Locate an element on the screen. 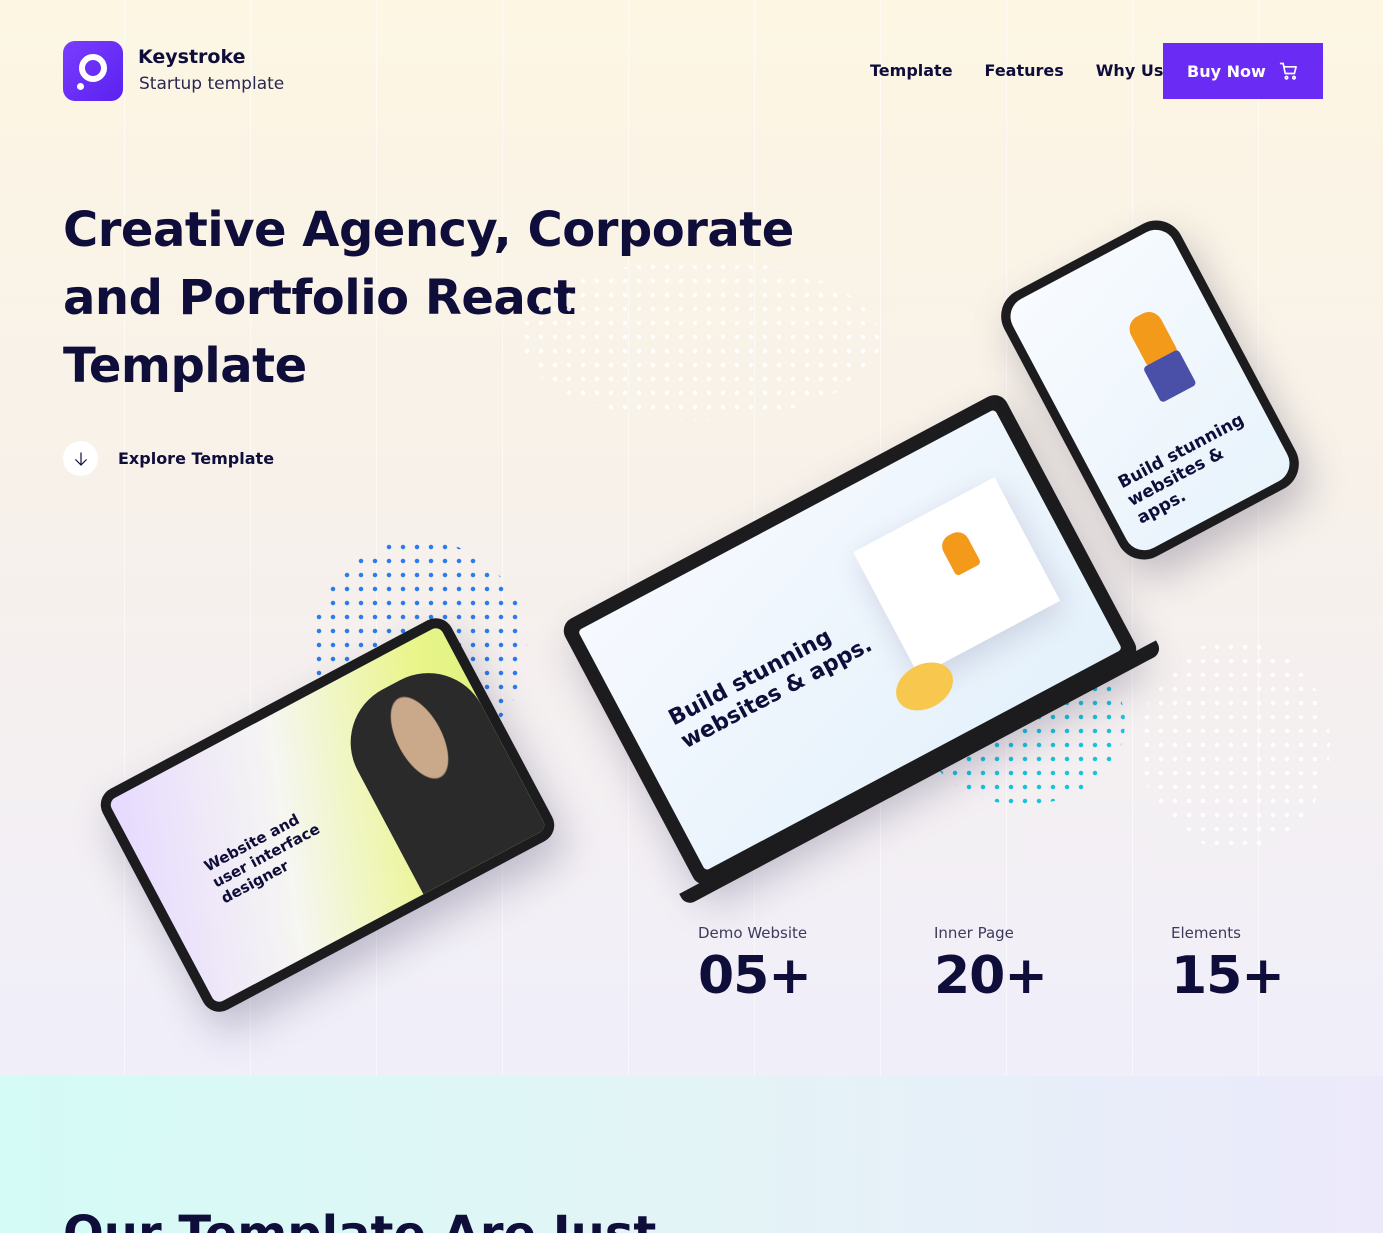 The width and height of the screenshot is (1383, 1233). buy-now-button: Buy Now is located at coordinates (1243, 71).